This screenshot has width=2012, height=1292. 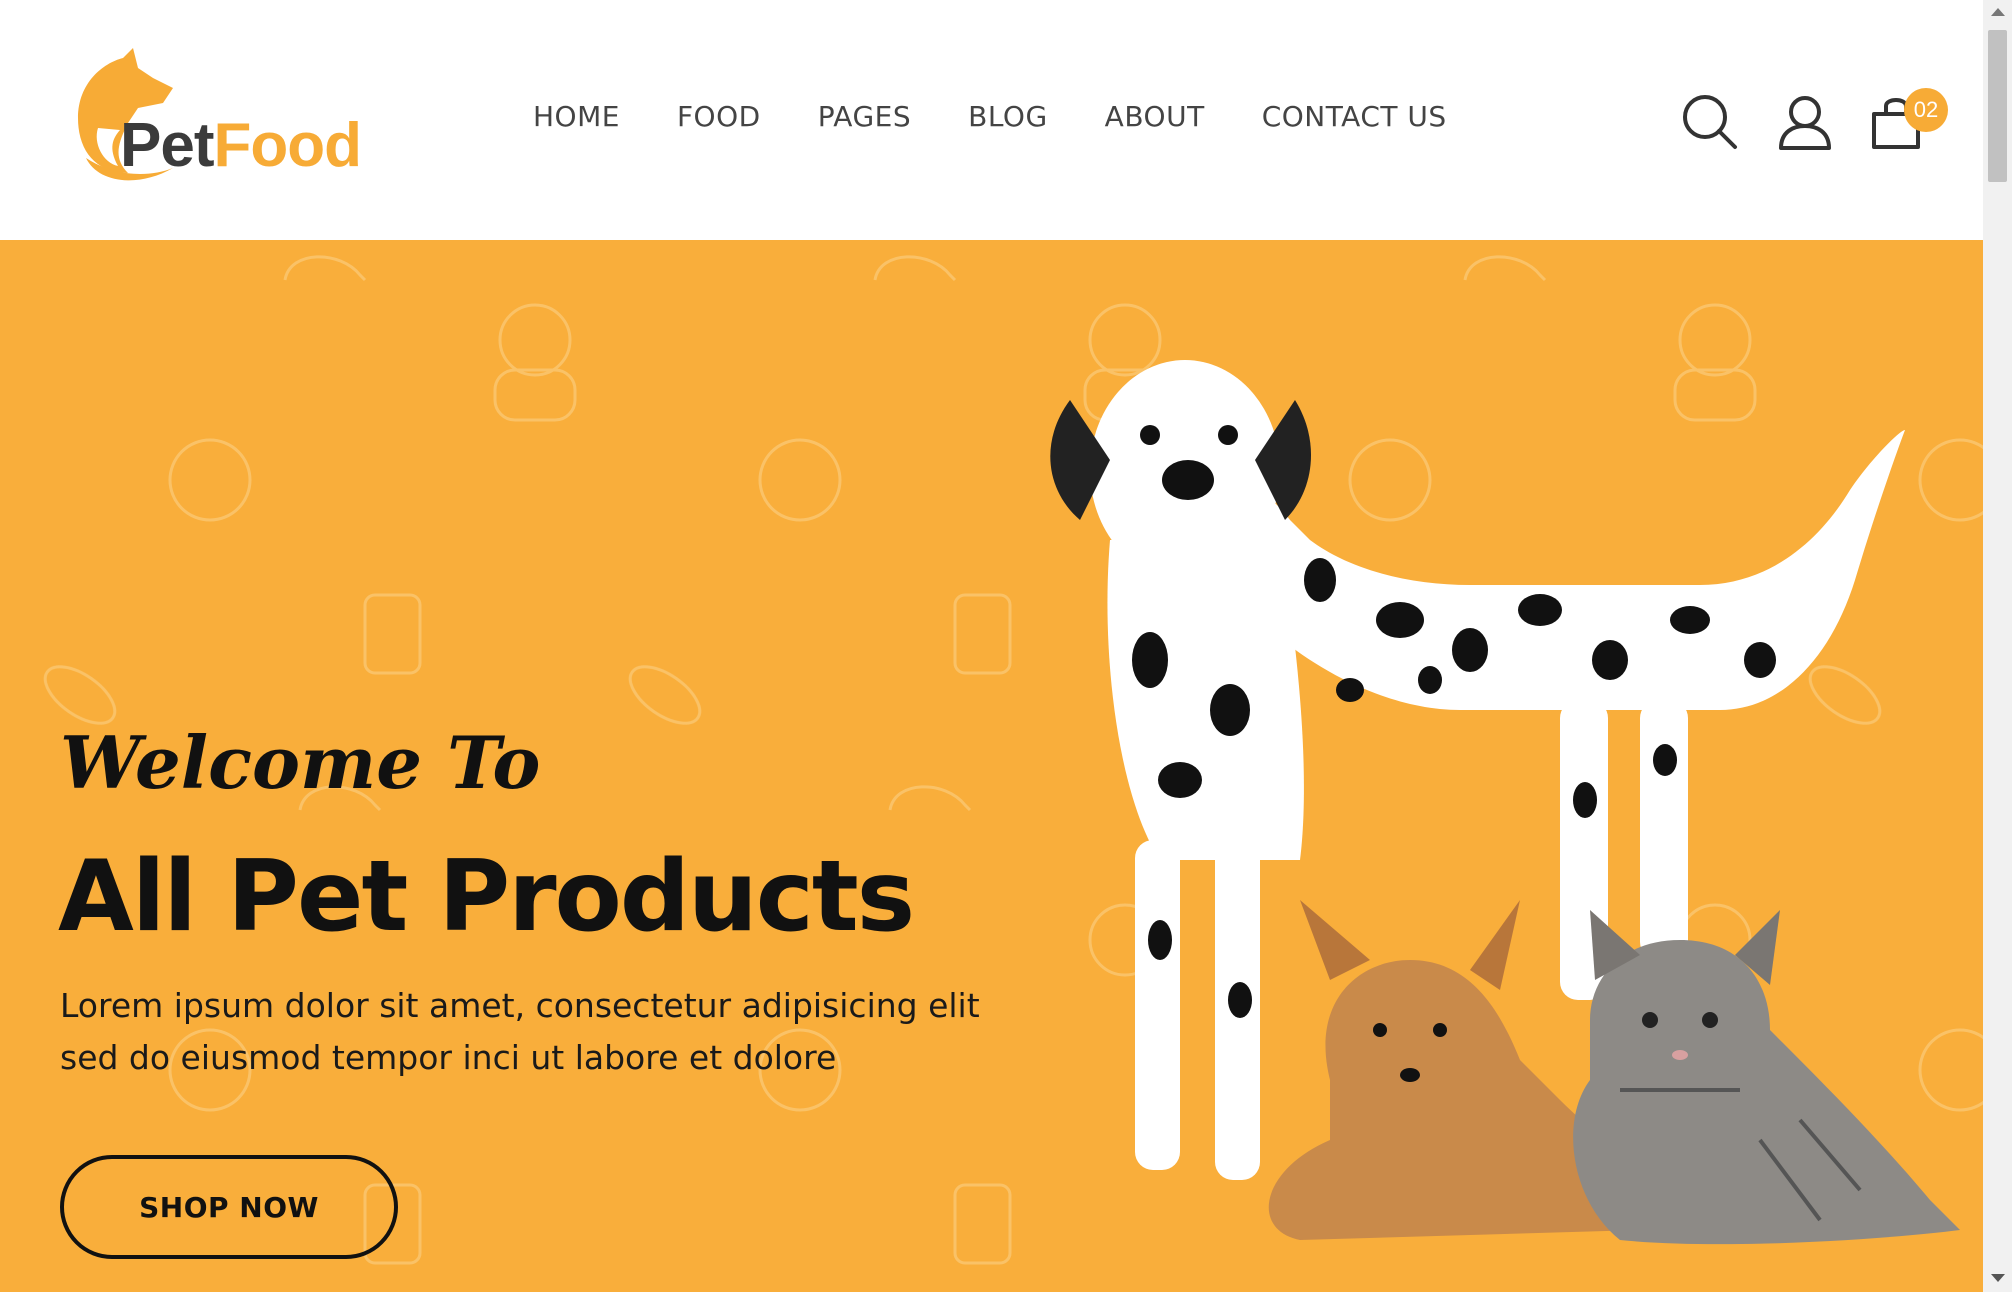 I want to click on brand-wordmark-food: Food, so click(x=287, y=145).